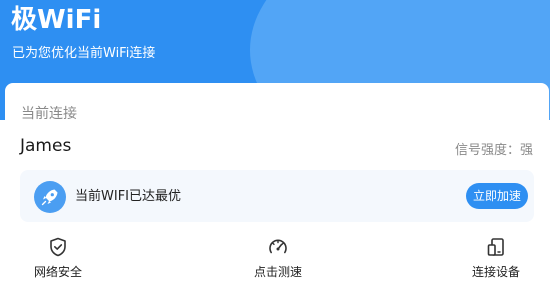 This screenshot has height=288, width=550. What do you see at coordinates (496, 258) in the screenshot?
I see `connected-devices-action: 连接设备` at bounding box center [496, 258].